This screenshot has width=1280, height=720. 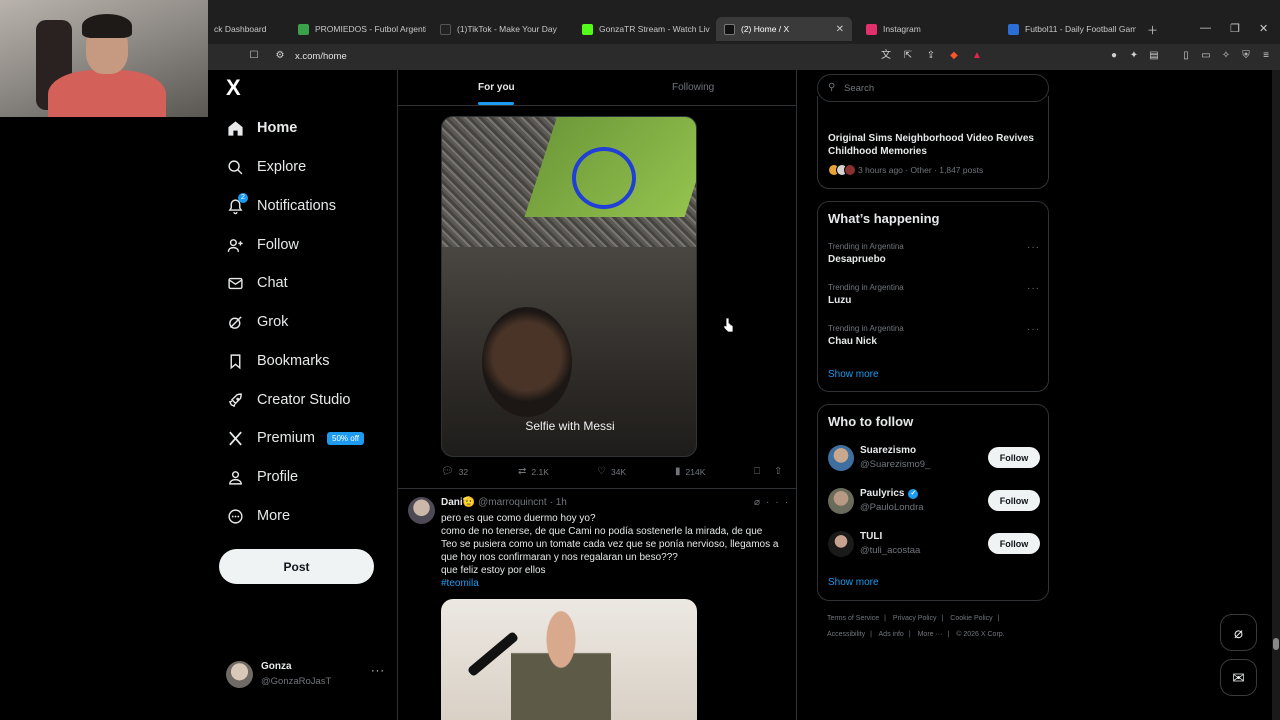 What do you see at coordinates (693, 87) in the screenshot?
I see `tab-following: Following` at bounding box center [693, 87].